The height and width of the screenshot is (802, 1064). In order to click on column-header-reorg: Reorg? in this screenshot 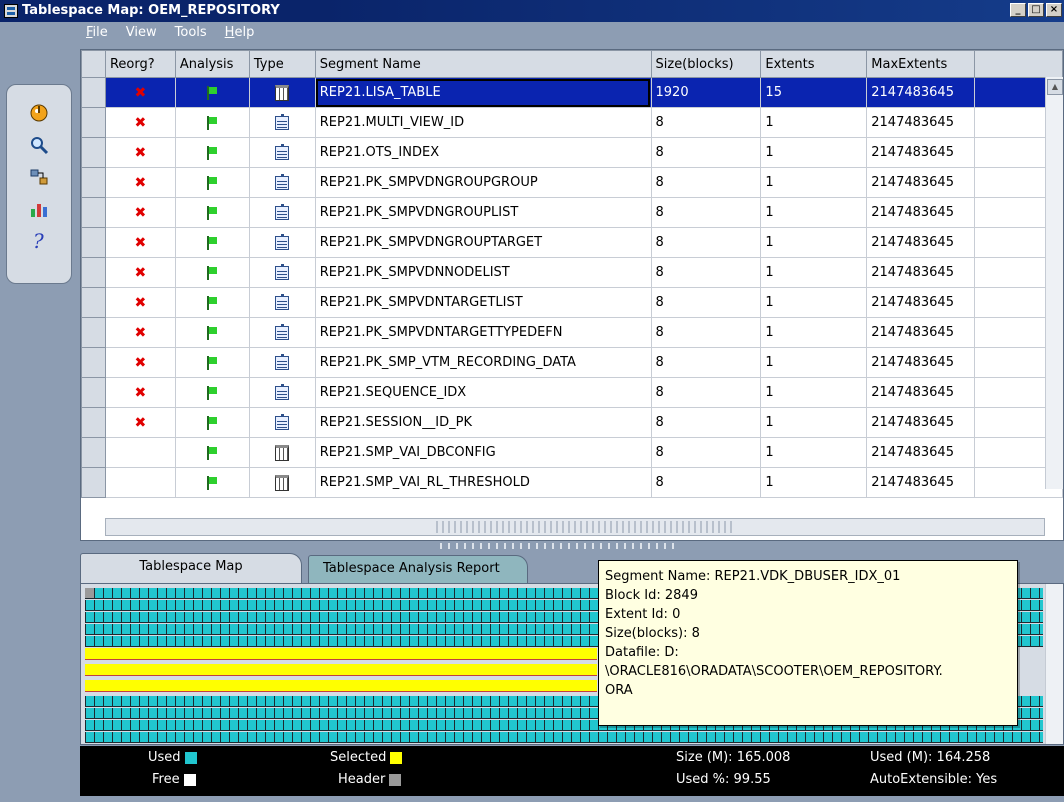, I will do `click(140, 64)`.